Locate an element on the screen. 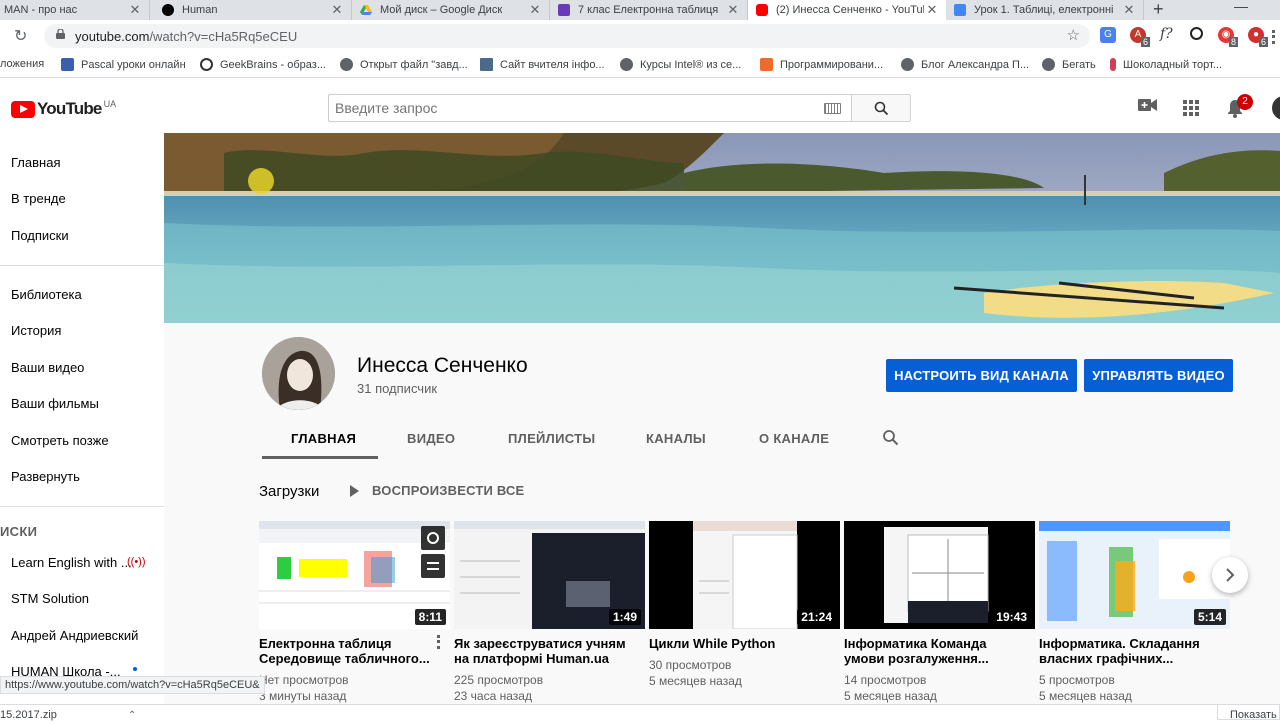  translate-extension-icon: G is located at coordinates (1108, 35).